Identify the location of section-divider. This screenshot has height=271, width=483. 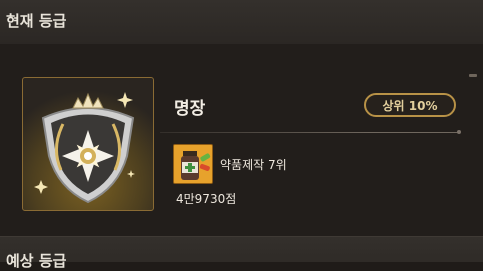
(310, 132).